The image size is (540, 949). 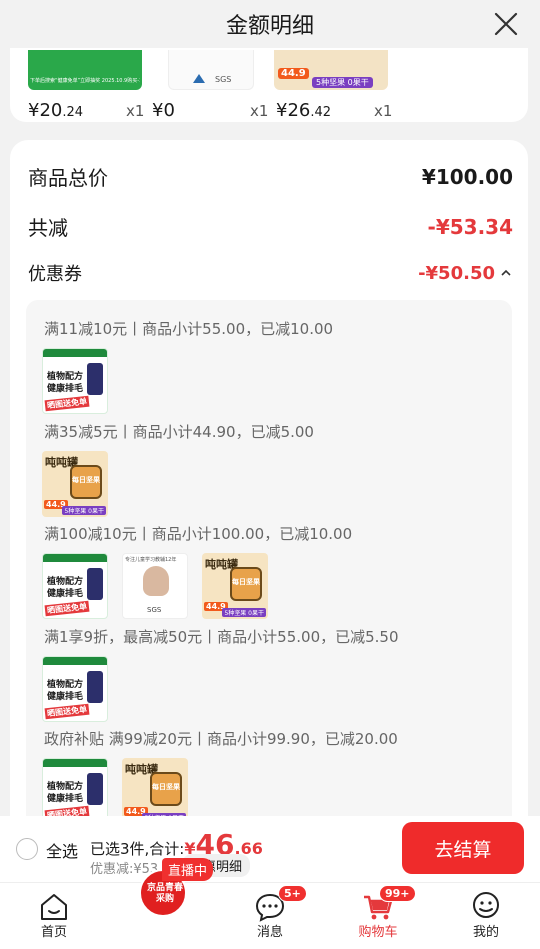 What do you see at coordinates (456, 273) in the screenshot?
I see `coupon-value: -¥50.50` at bounding box center [456, 273].